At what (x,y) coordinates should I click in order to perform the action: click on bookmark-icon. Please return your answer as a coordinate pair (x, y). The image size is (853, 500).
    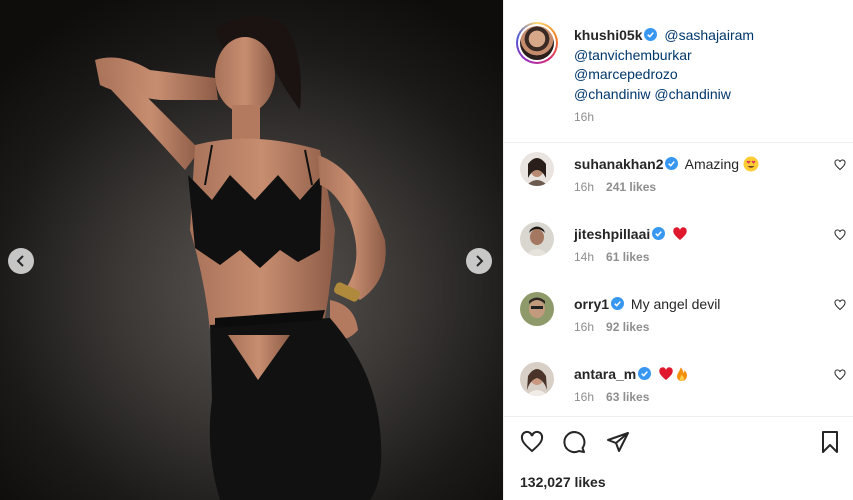
    Looking at the image, I should click on (830, 442).